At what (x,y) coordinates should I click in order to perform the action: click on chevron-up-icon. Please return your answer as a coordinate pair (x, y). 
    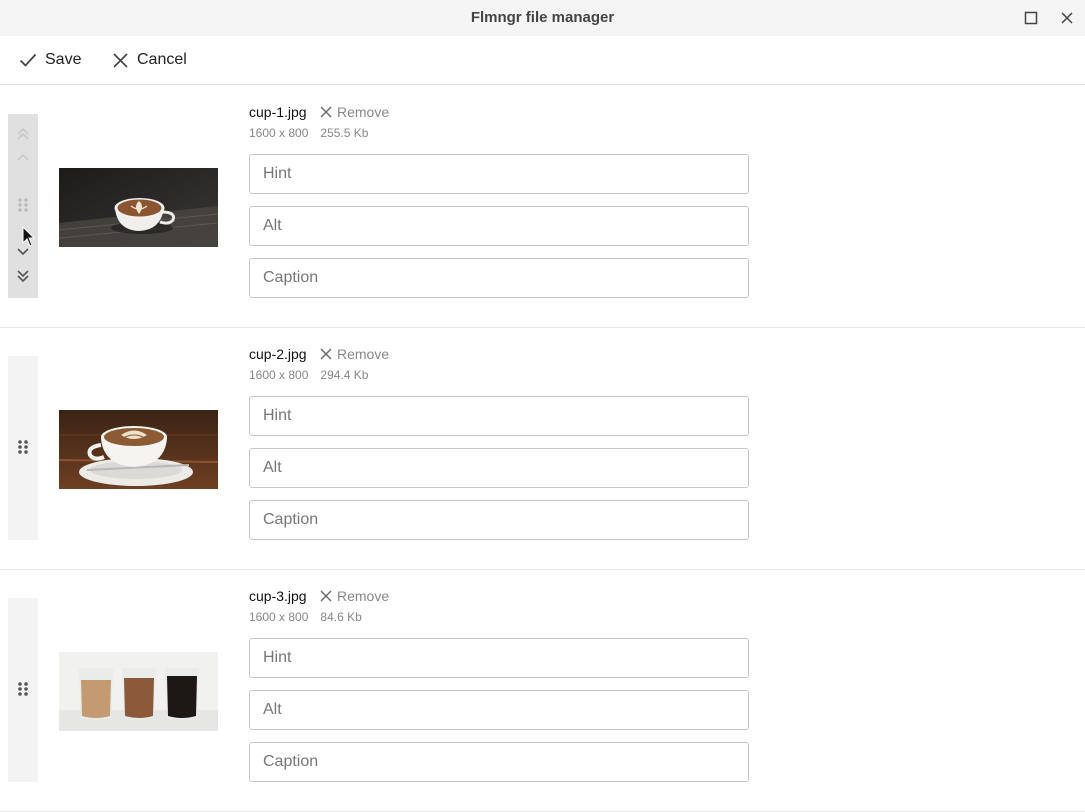
    Looking at the image, I should click on (23, 157).